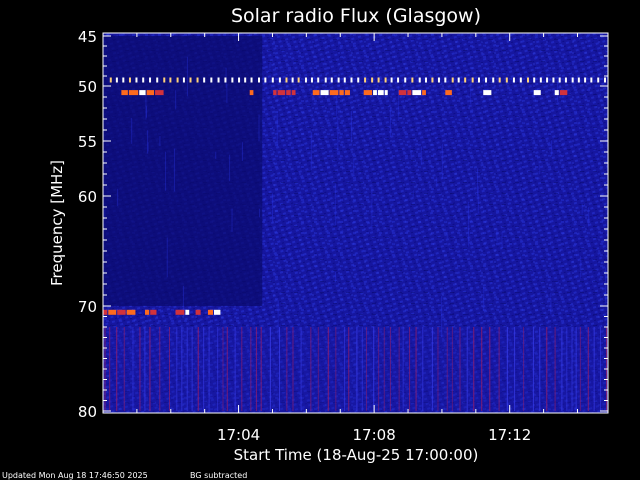  I want to click on footer-processing: BG subtracted, so click(218, 475).